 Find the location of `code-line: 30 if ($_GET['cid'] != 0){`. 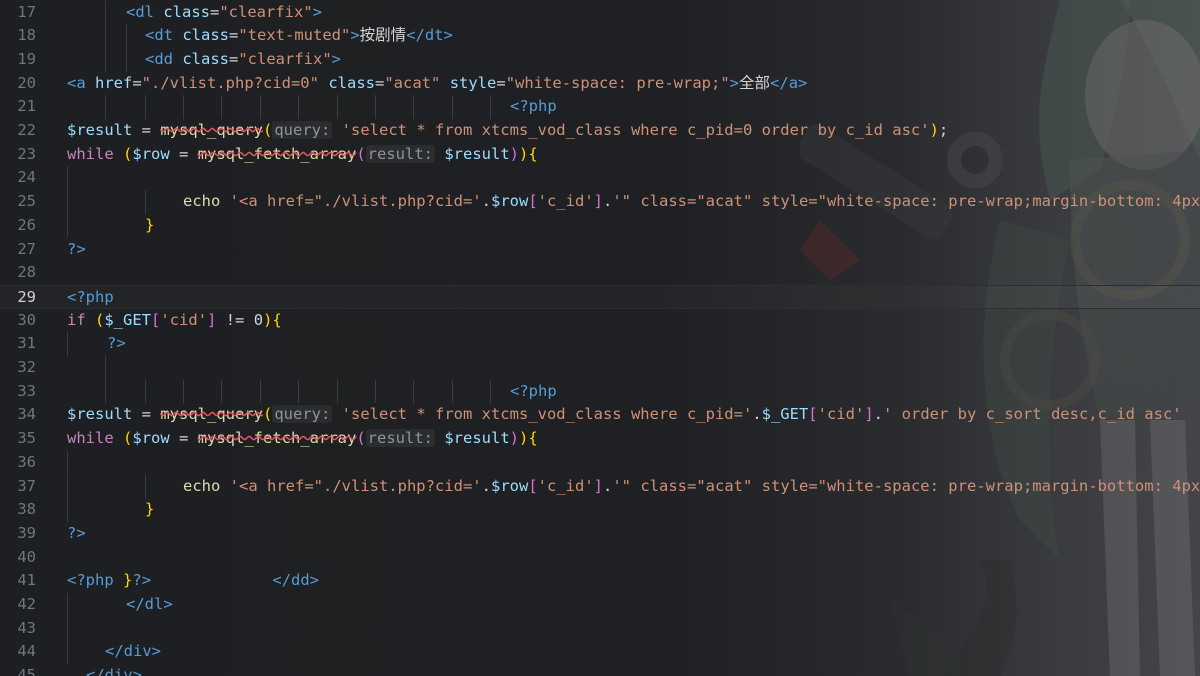

code-line: 30 if ($_GET['cid'] != 0){ is located at coordinates (600, 321).